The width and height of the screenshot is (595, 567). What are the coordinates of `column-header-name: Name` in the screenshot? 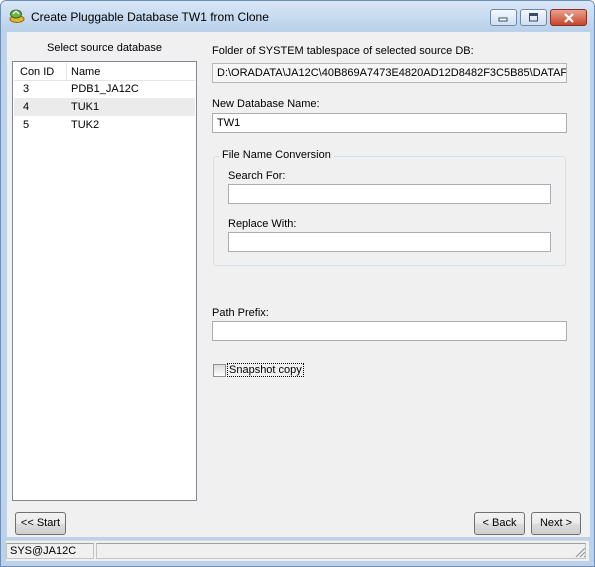 It's located at (85, 72).